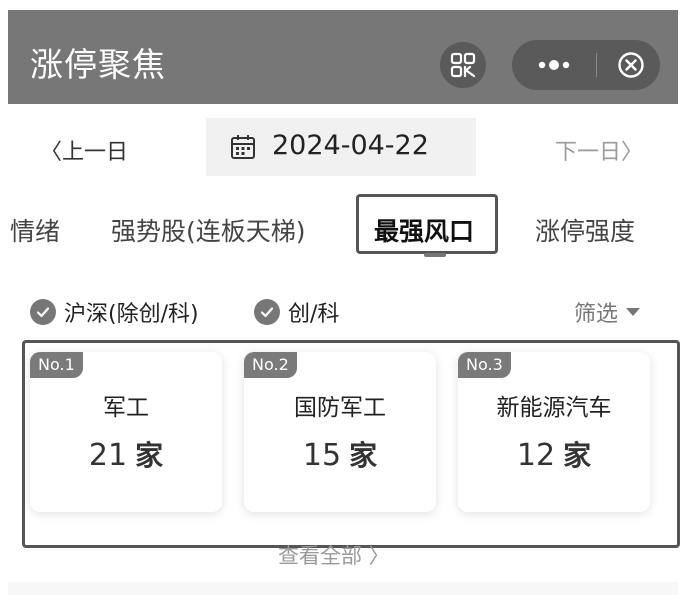  Describe the element at coordinates (56, 365) in the screenshot. I see `rank-badge: No.1` at that location.